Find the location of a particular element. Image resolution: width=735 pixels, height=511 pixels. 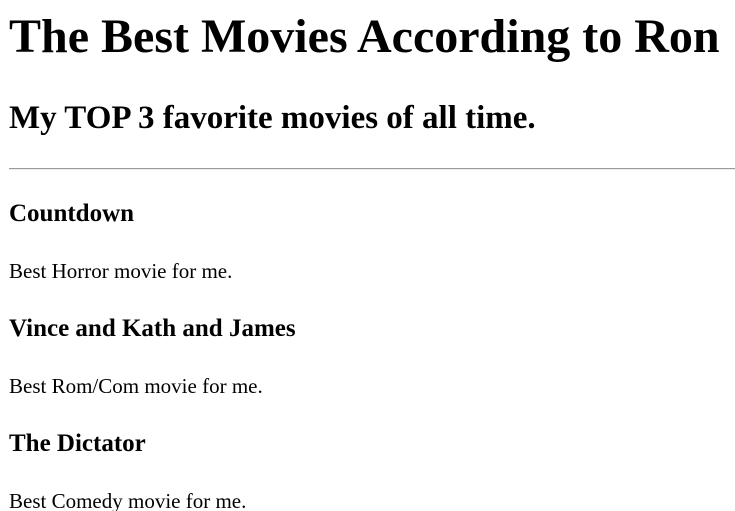

movie-title: The Dictator is located at coordinates (77, 443).